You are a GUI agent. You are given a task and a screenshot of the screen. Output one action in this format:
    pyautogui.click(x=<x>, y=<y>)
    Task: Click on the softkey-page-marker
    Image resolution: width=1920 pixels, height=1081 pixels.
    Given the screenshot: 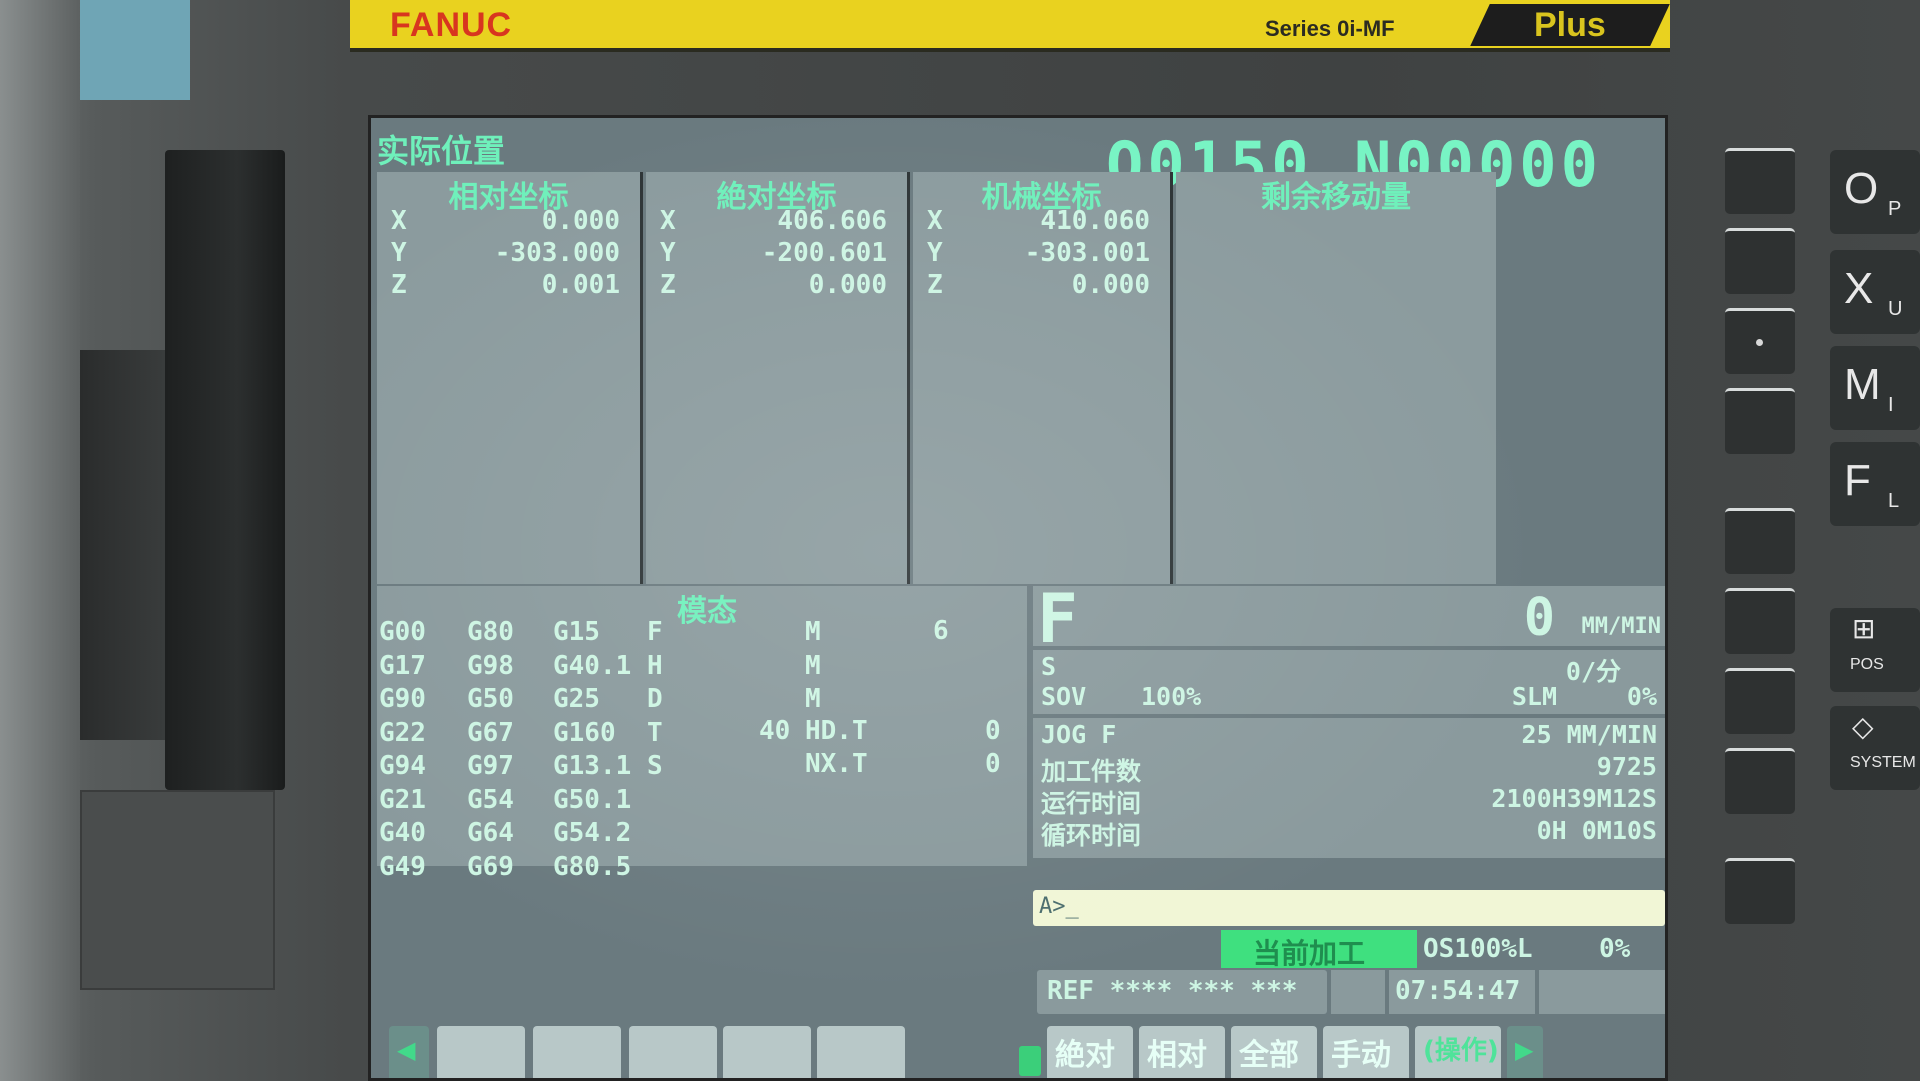 What is the action you would take?
    pyautogui.click(x=1030, y=1061)
    